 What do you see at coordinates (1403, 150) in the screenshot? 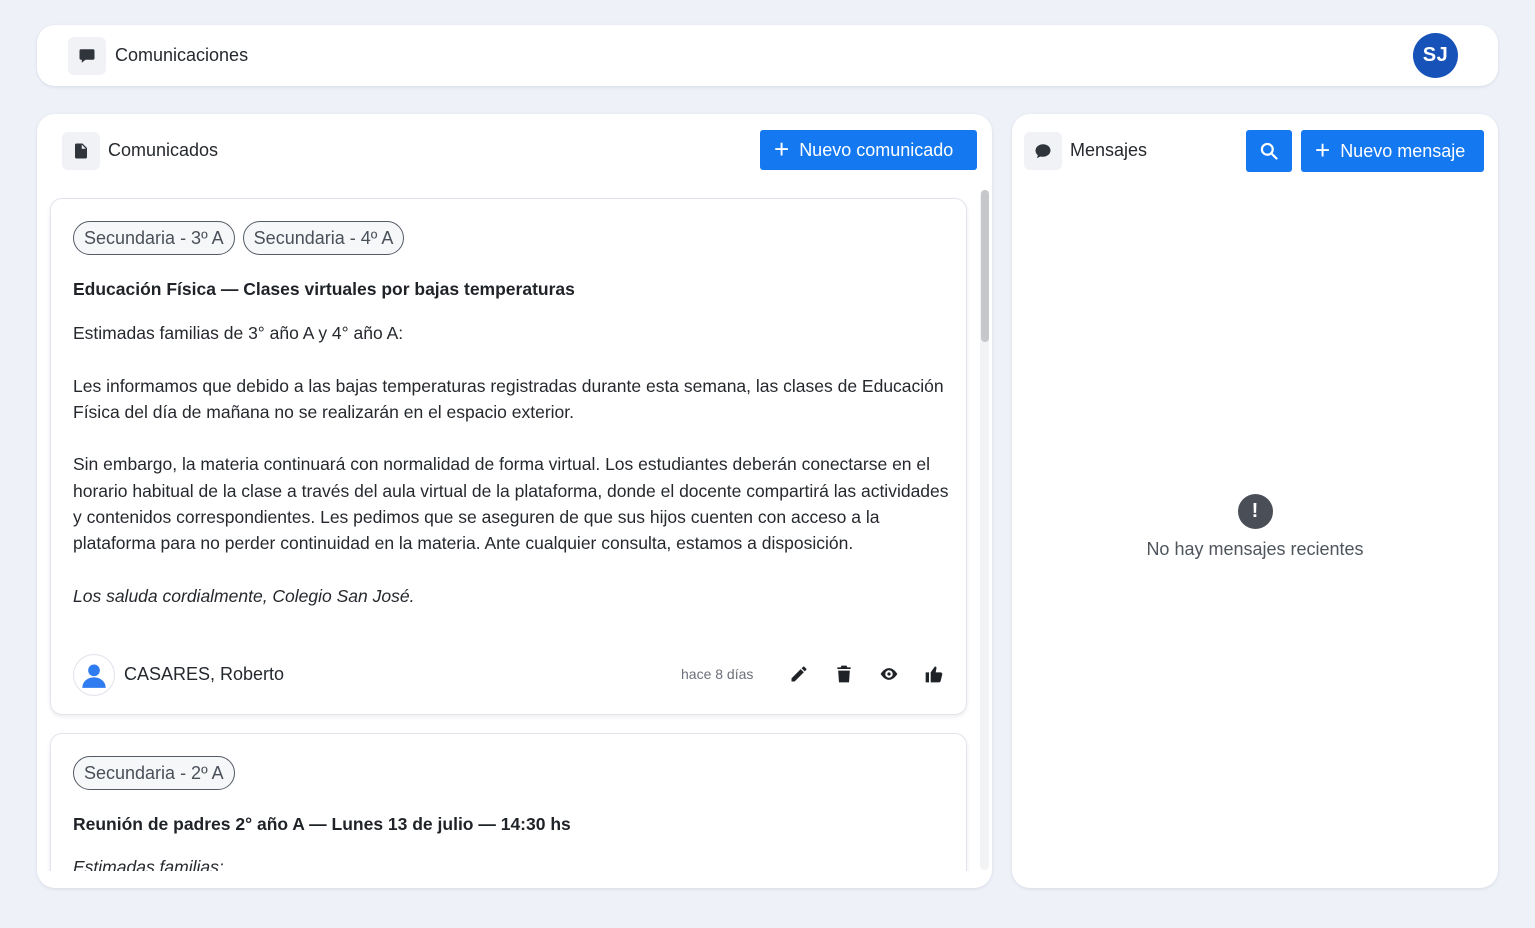
I see `new-message-label: Nuevo mensaje` at bounding box center [1403, 150].